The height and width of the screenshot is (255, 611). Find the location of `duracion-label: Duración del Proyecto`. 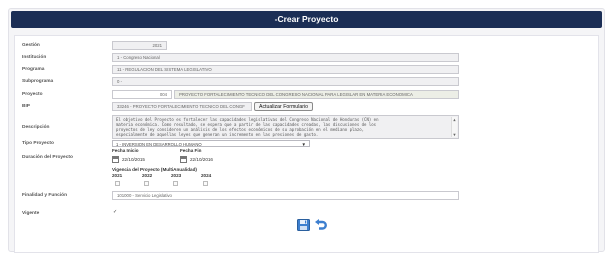

duracion-label: Duración del Proyecto is located at coordinates (47, 157).